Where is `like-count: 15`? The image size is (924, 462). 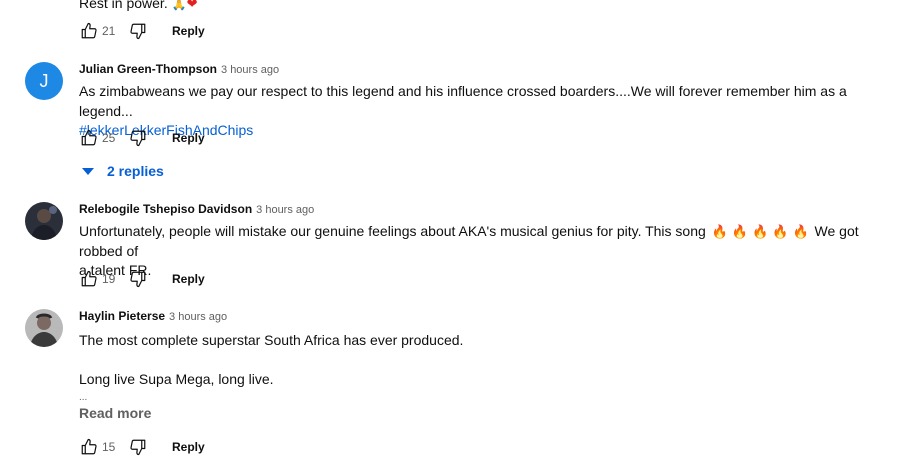 like-count: 15 is located at coordinates (109, 447).